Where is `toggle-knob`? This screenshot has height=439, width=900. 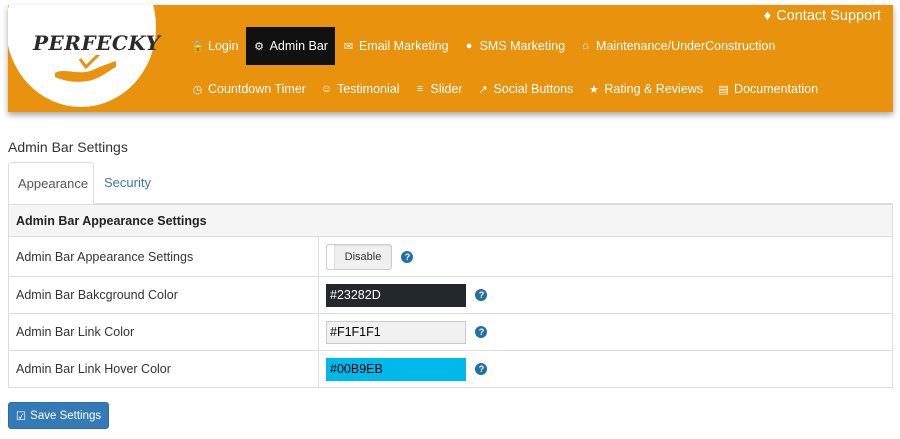 toggle-knob is located at coordinates (331, 256).